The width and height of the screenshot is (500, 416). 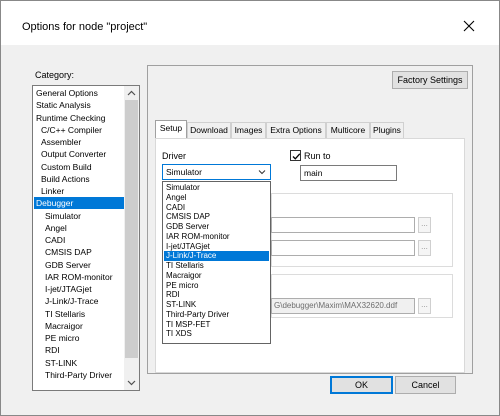 What do you see at coordinates (79, 105) in the screenshot?
I see `category-item: Static Analysis` at bounding box center [79, 105].